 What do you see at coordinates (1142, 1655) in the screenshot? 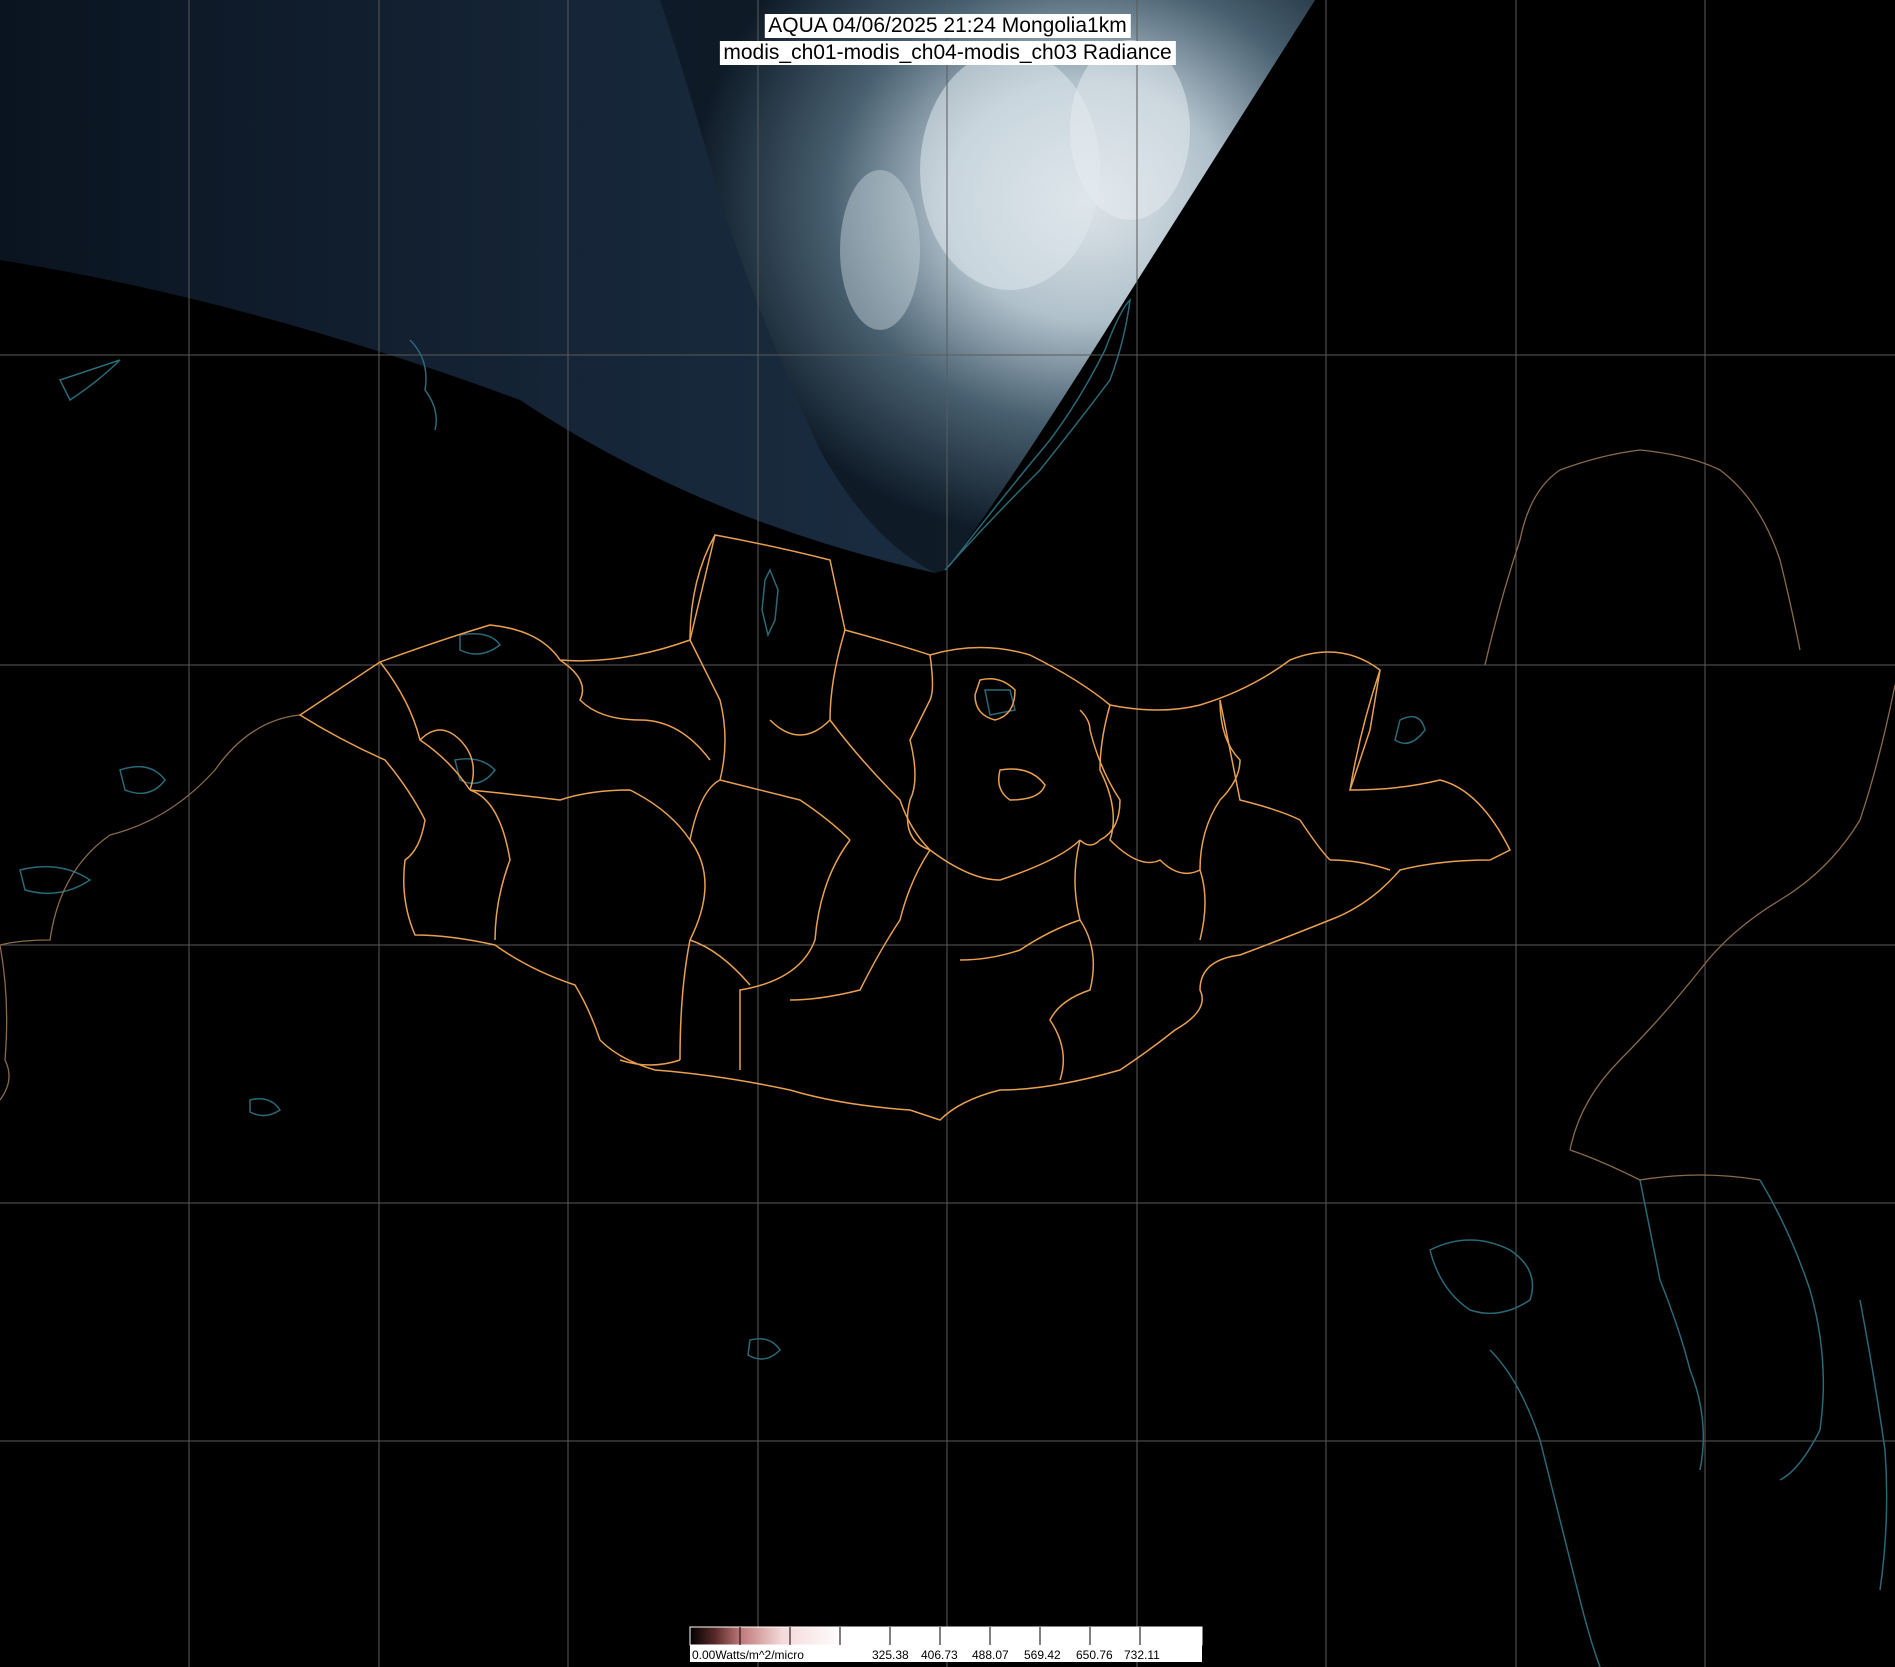
I see `colorbar-label-6: 732.11` at bounding box center [1142, 1655].